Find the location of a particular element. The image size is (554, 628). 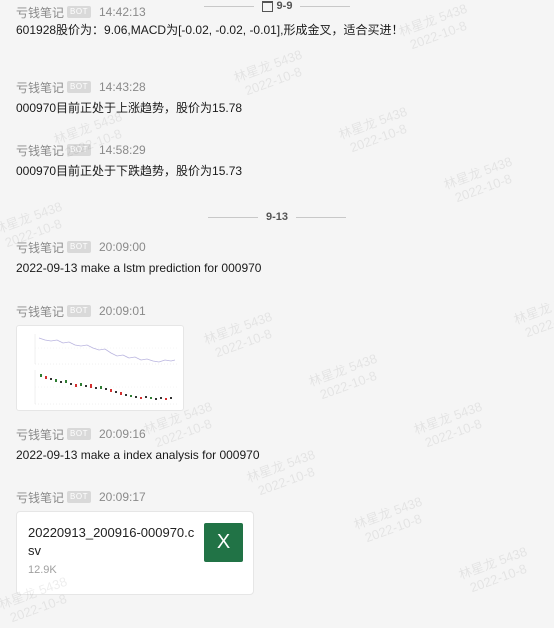

message-time: 20:09:00 is located at coordinates (122, 247).